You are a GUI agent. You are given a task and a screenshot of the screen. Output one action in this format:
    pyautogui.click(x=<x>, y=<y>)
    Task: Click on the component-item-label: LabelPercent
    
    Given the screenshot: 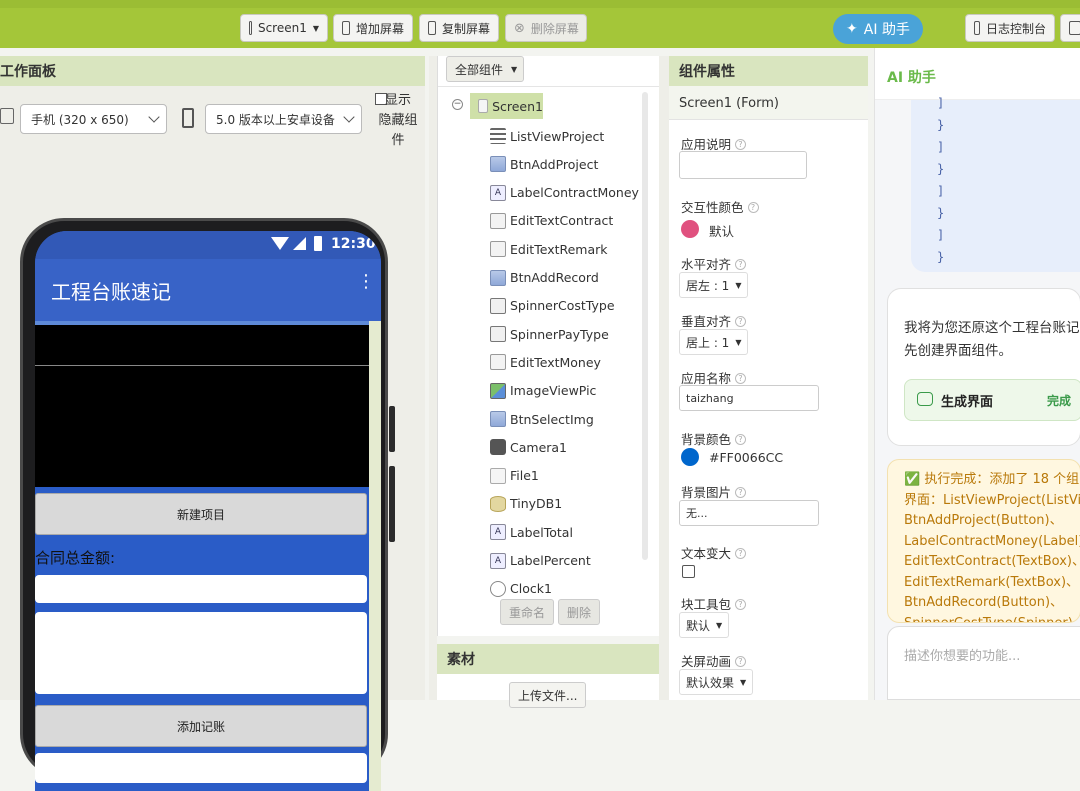 What is the action you would take?
    pyautogui.click(x=550, y=560)
    